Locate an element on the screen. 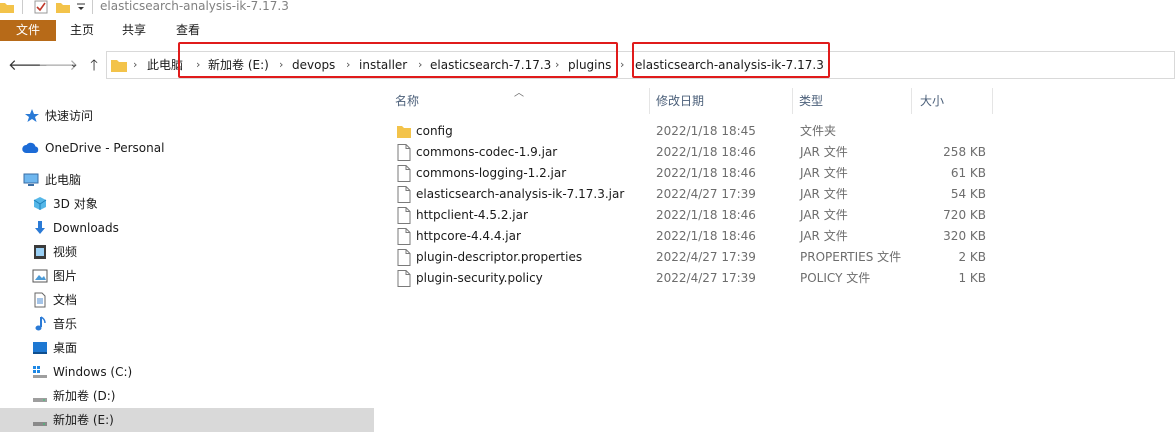  cloud-icon is located at coordinates (30, 147).